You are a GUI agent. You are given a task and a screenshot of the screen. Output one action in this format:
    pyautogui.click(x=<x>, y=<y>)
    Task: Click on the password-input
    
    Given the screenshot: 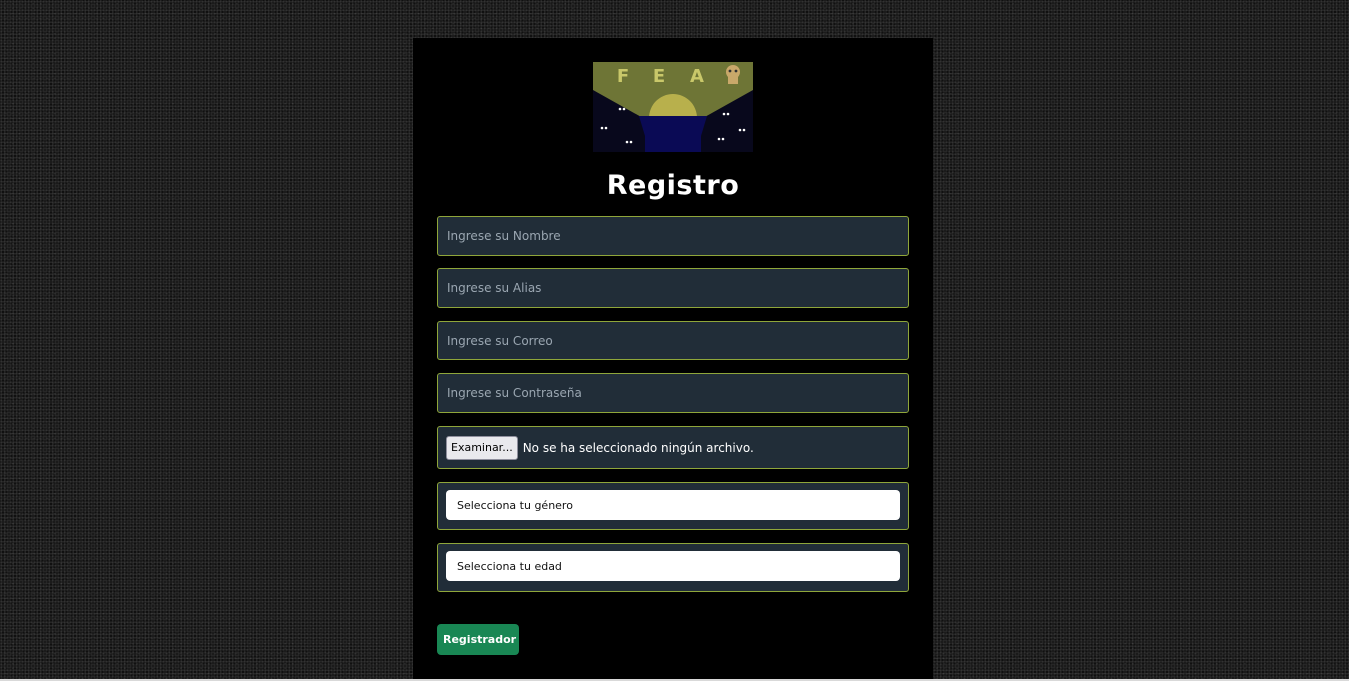 What is the action you would take?
    pyautogui.click(x=673, y=393)
    